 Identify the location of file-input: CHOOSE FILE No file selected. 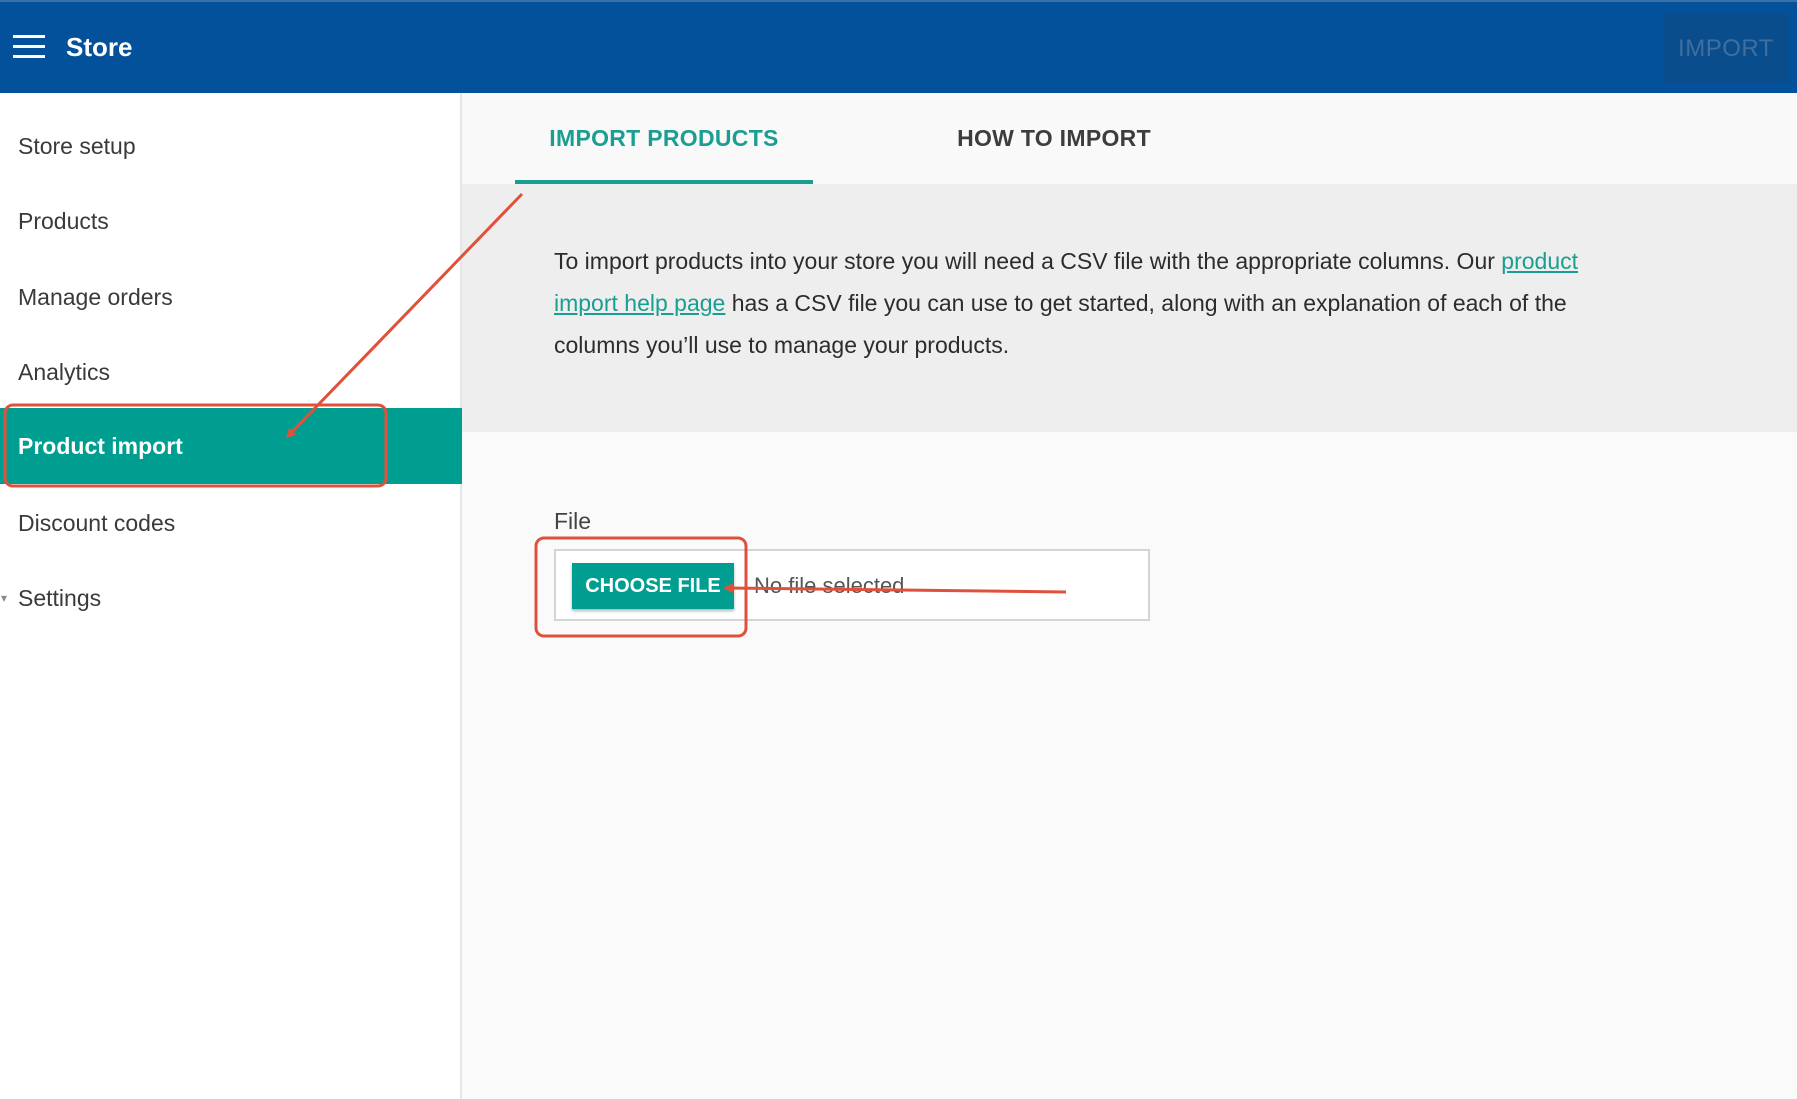
(852, 585).